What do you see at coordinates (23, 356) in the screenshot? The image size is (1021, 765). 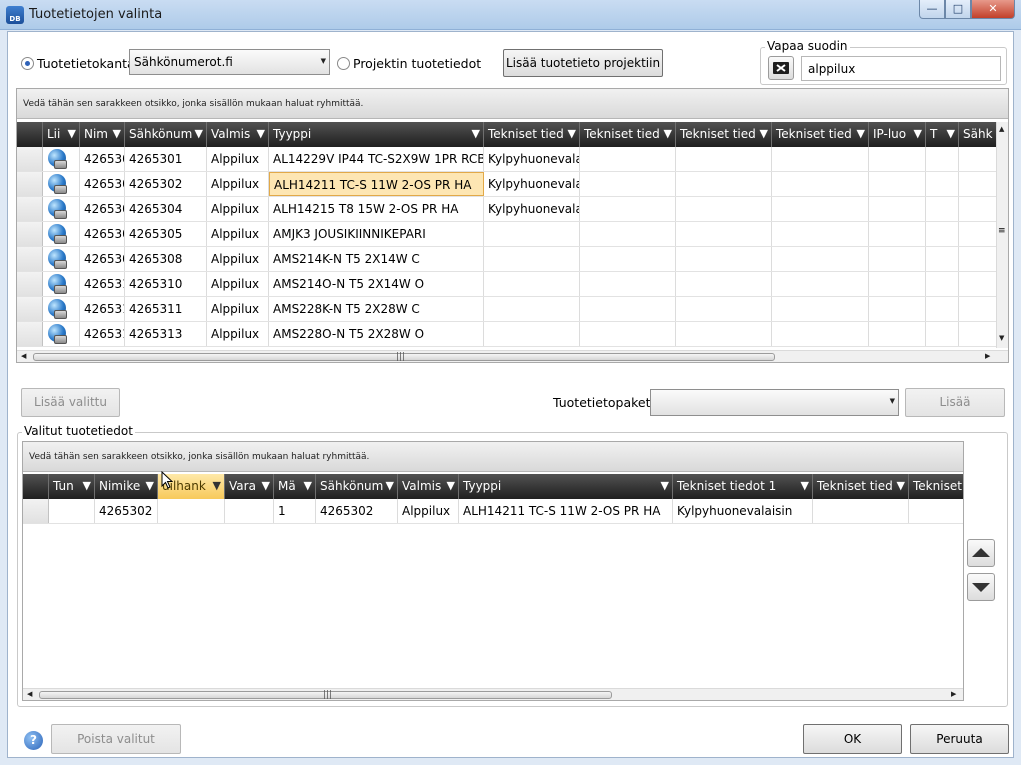 I see `scroll-left-icon: ◀` at bounding box center [23, 356].